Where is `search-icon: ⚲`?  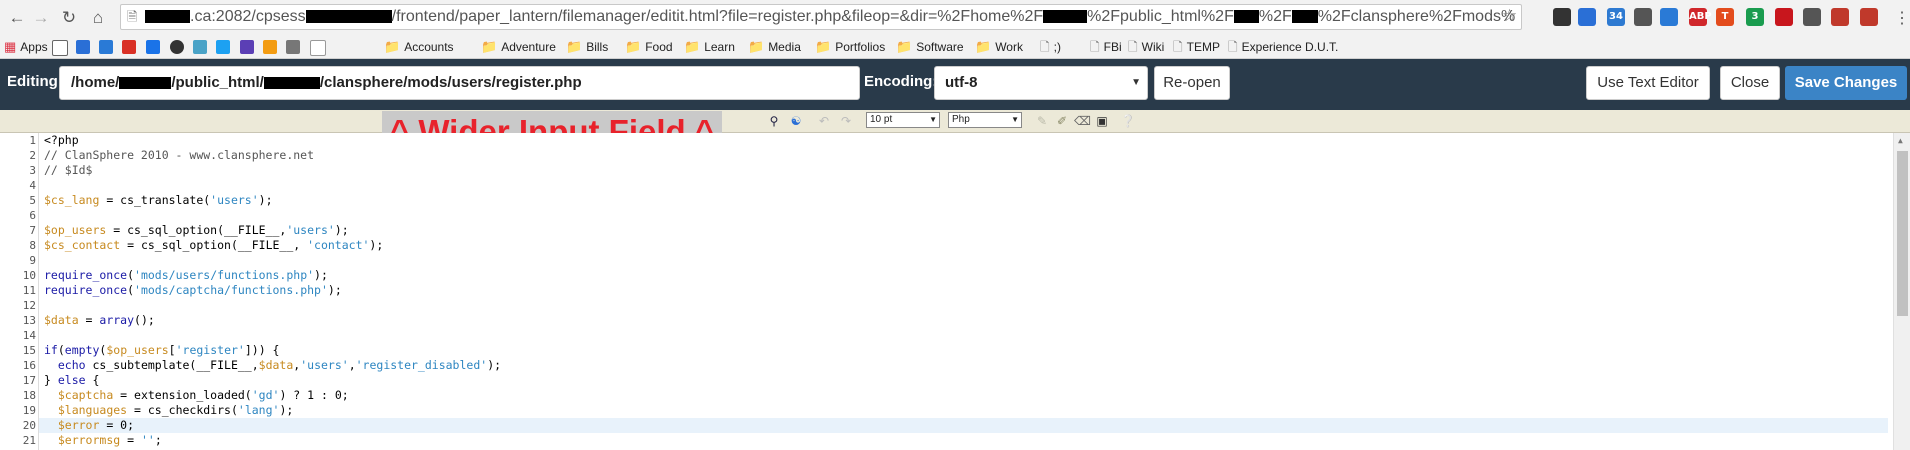
search-icon: ⚲ is located at coordinates (774, 121).